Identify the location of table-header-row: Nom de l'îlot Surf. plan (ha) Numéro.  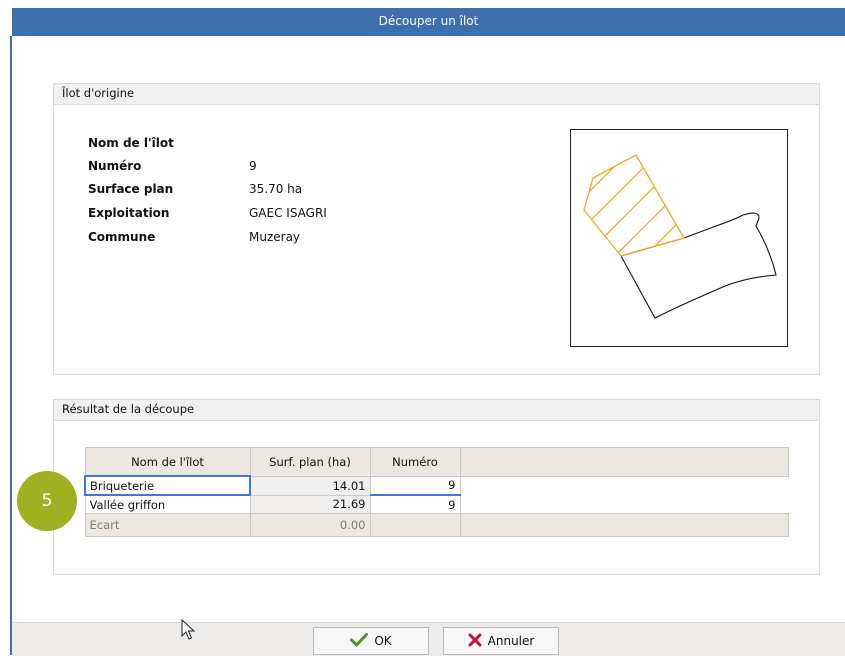
(436, 462).